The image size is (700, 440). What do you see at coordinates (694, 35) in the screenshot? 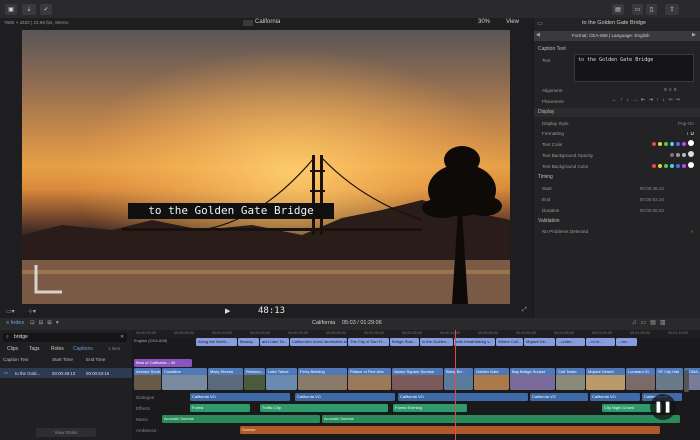
I see `next-caption-icon: ▶` at bounding box center [694, 35].